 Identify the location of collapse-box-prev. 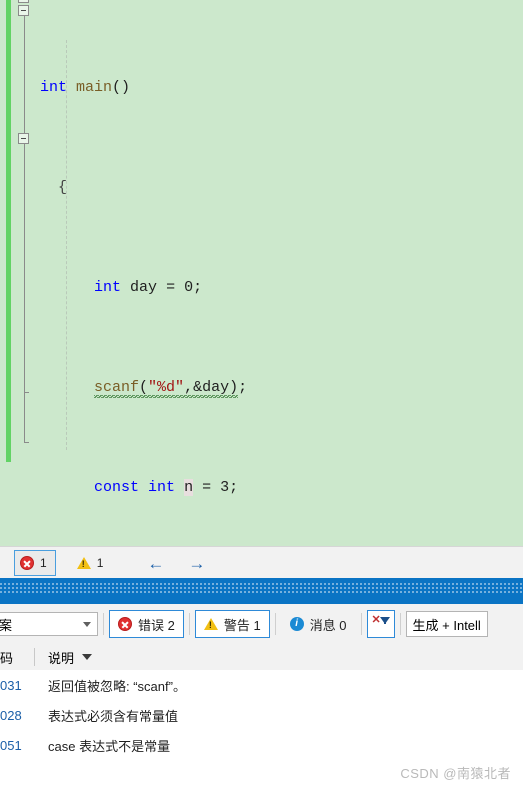
(23, 1).